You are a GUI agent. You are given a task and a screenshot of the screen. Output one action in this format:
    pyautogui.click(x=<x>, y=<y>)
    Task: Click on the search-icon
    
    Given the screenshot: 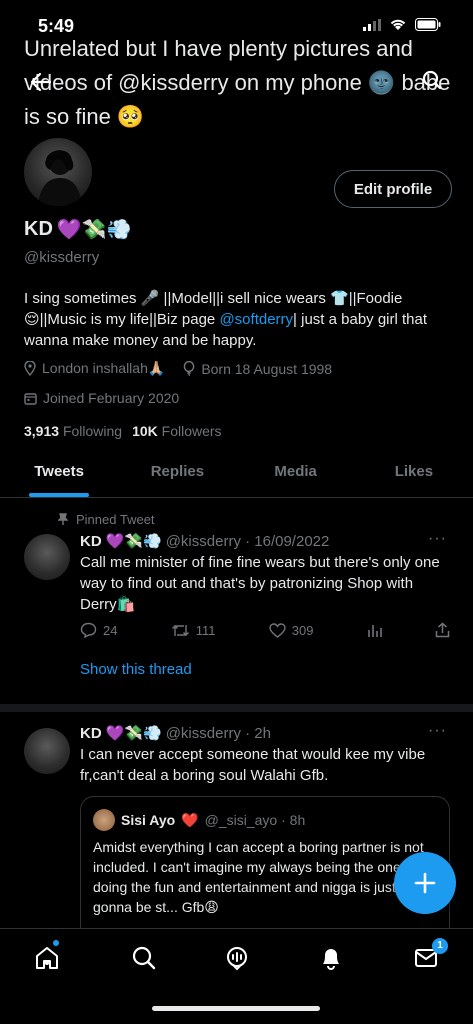 What is the action you would take?
    pyautogui.click(x=432, y=80)
    